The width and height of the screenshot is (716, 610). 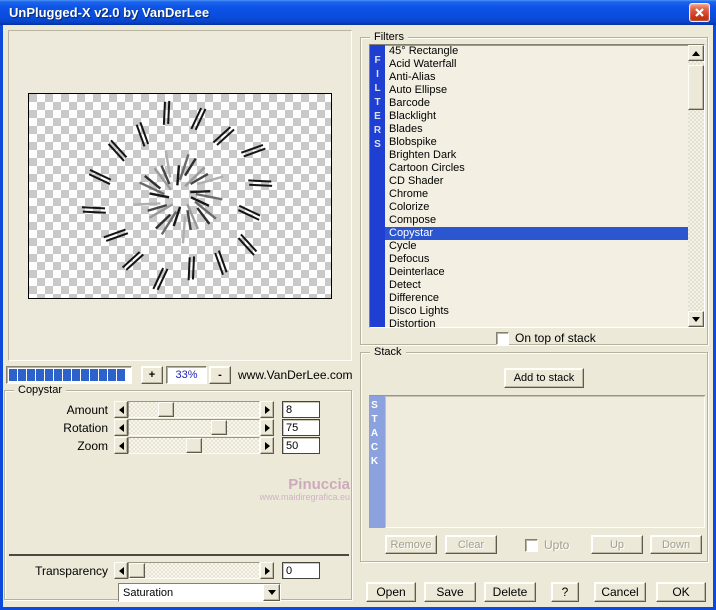 I want to click on up-button: Up, so click(x=617, y=544).